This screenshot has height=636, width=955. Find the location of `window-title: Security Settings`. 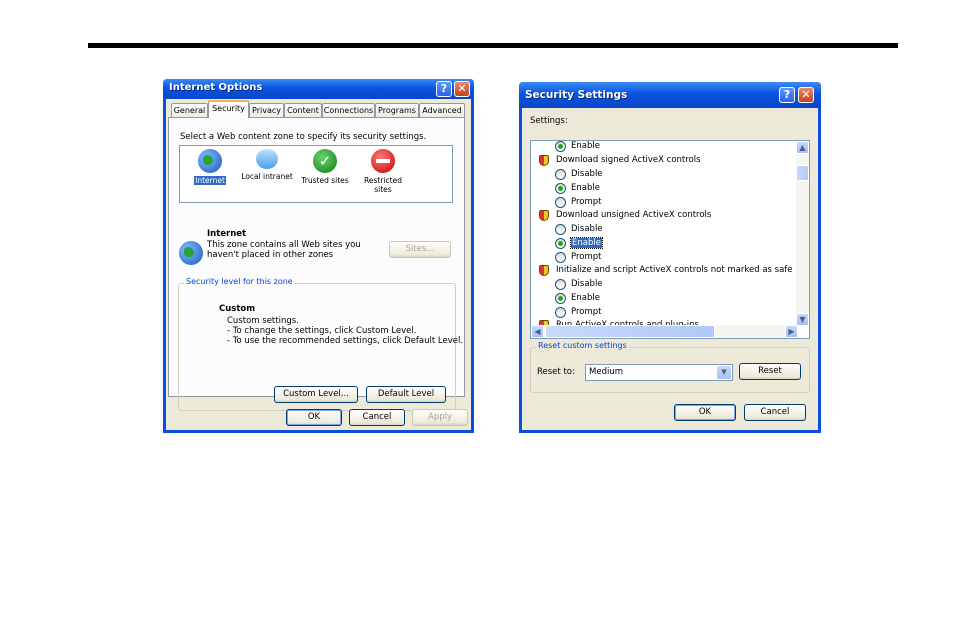

window-title: Security Settings is located at coordinates (576, 95).